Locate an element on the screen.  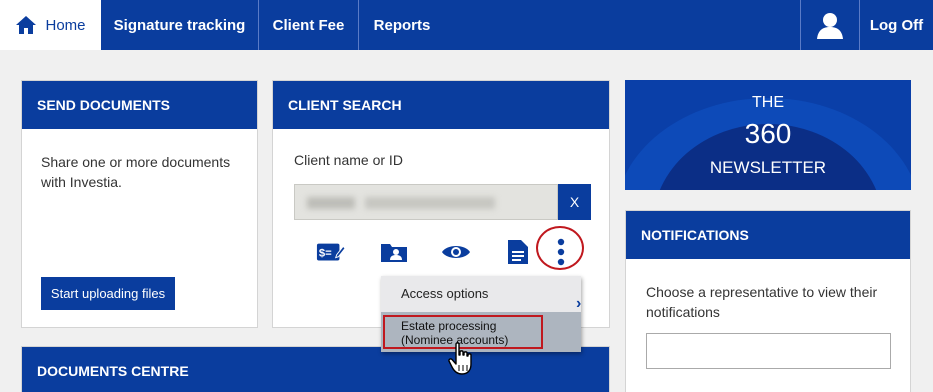
start-uploading-button: Start uploading files is located at coordinates (108, 293).